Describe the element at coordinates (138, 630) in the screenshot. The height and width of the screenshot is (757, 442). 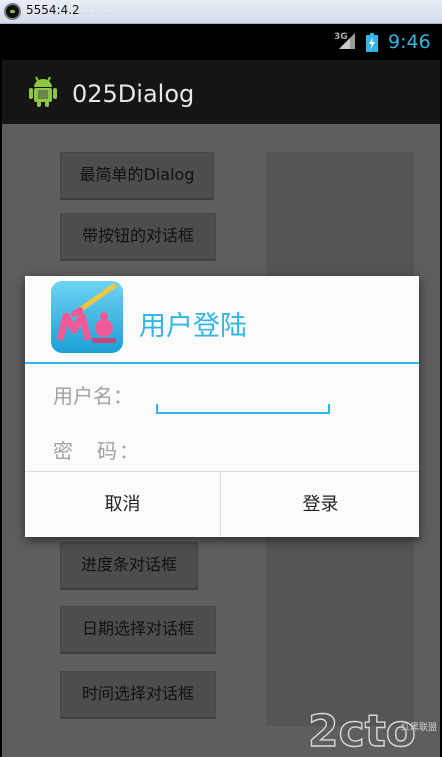
I see `date-picker-dialog-button: 日期选择对话框` at that location.